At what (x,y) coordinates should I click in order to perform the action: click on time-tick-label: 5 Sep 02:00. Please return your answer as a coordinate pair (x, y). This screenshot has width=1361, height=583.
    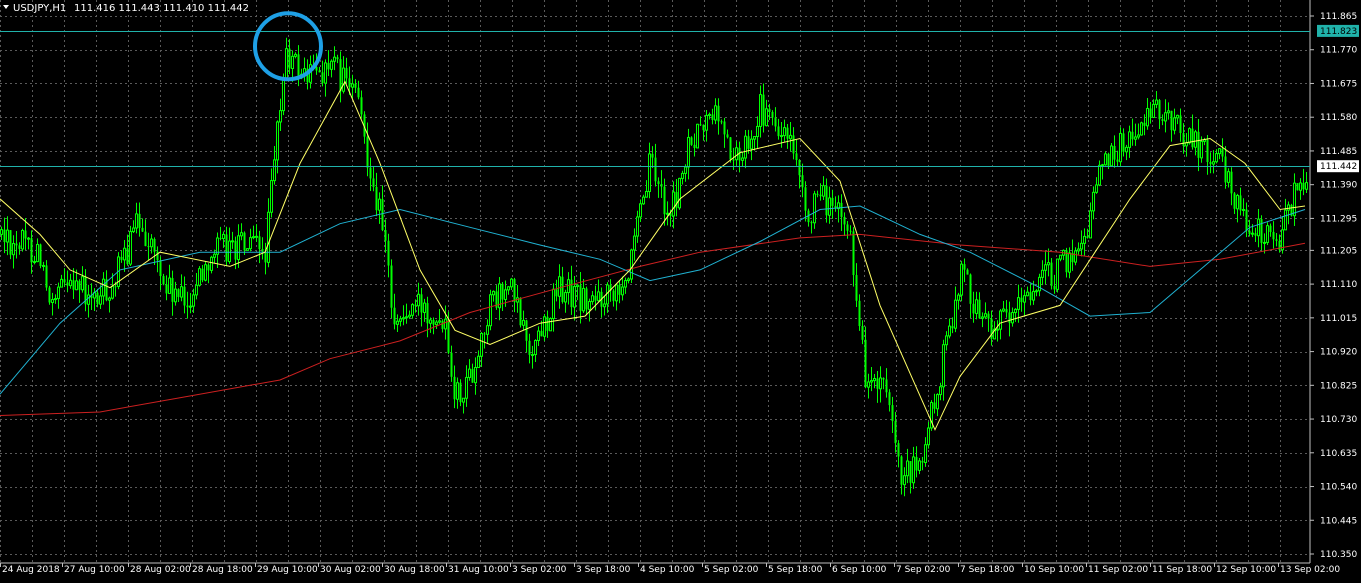
    Looking at the image, I should click on (731, 570).